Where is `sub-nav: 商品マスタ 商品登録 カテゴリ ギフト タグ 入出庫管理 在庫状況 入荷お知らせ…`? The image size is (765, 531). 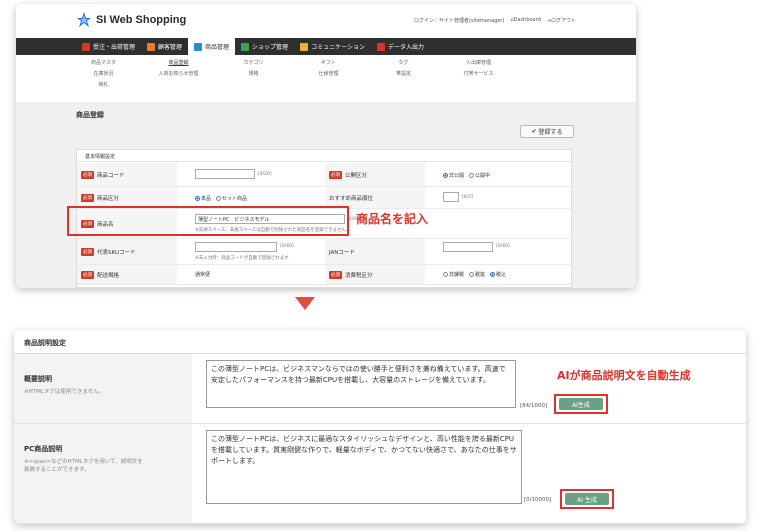
sub-nav: 商品マスタ 商品登録 カテゴリ ギフト タグ 入出庫管理 在庫状況 入荷お知らせ… is located at coordinates (326, 73).